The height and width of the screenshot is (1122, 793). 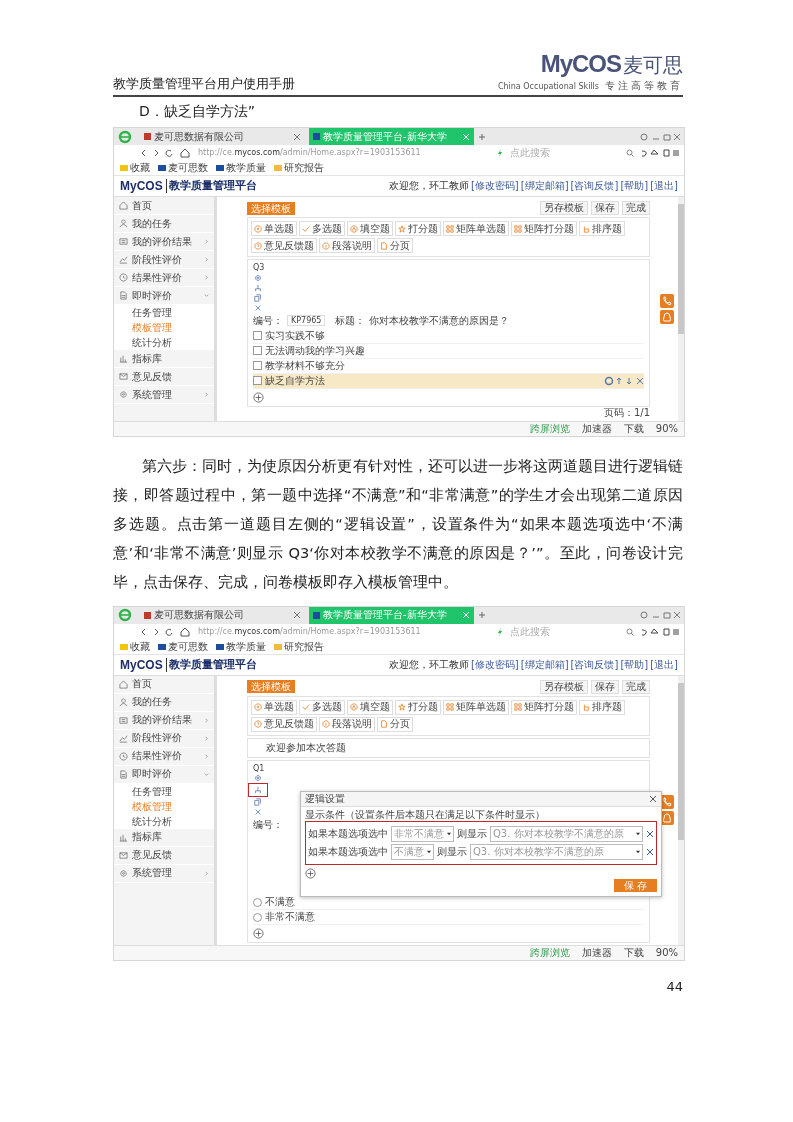 What do you see at coordinates (164, 774) in the screenshot?
I see `sidebar-item: 即时评价` at bounding box center [164, 774].